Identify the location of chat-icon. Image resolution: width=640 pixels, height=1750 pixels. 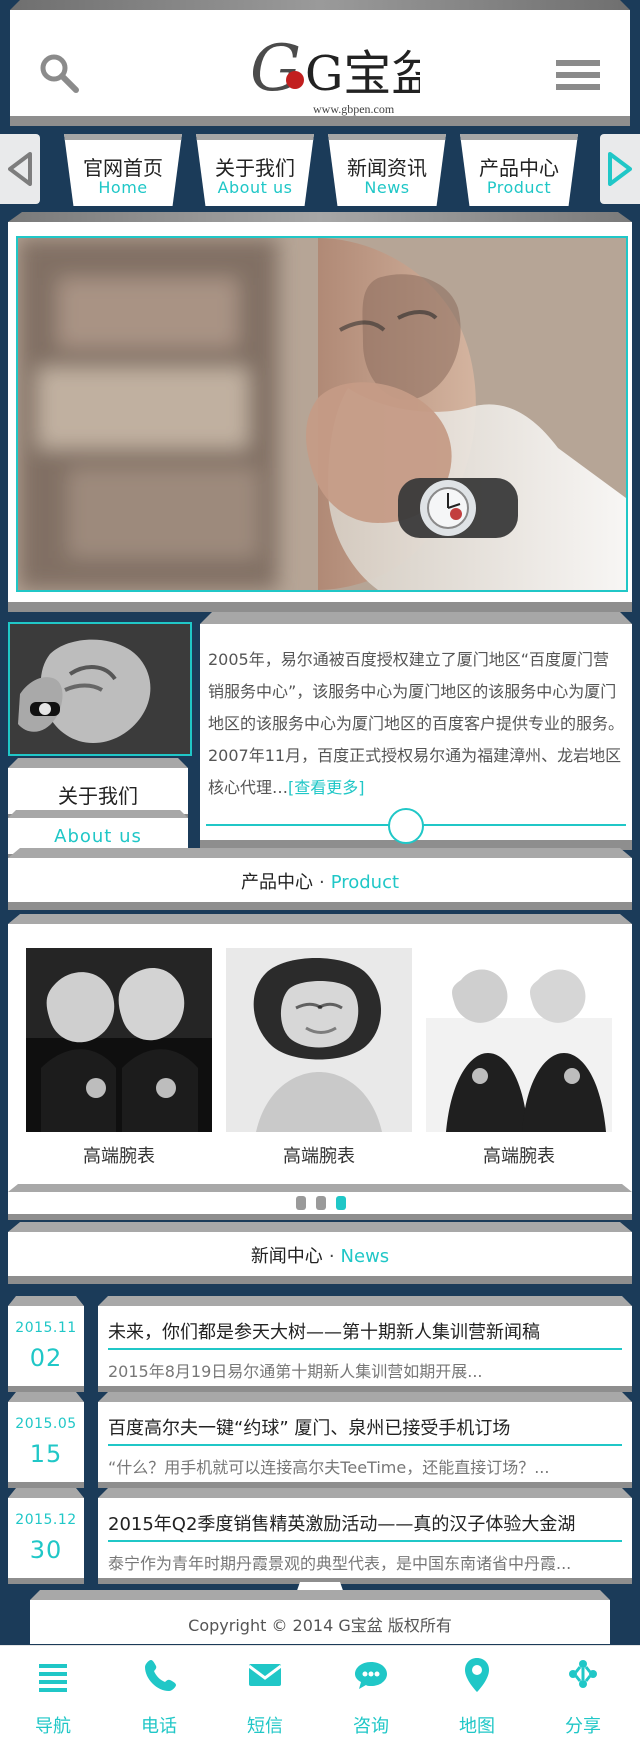
(371, 1675).